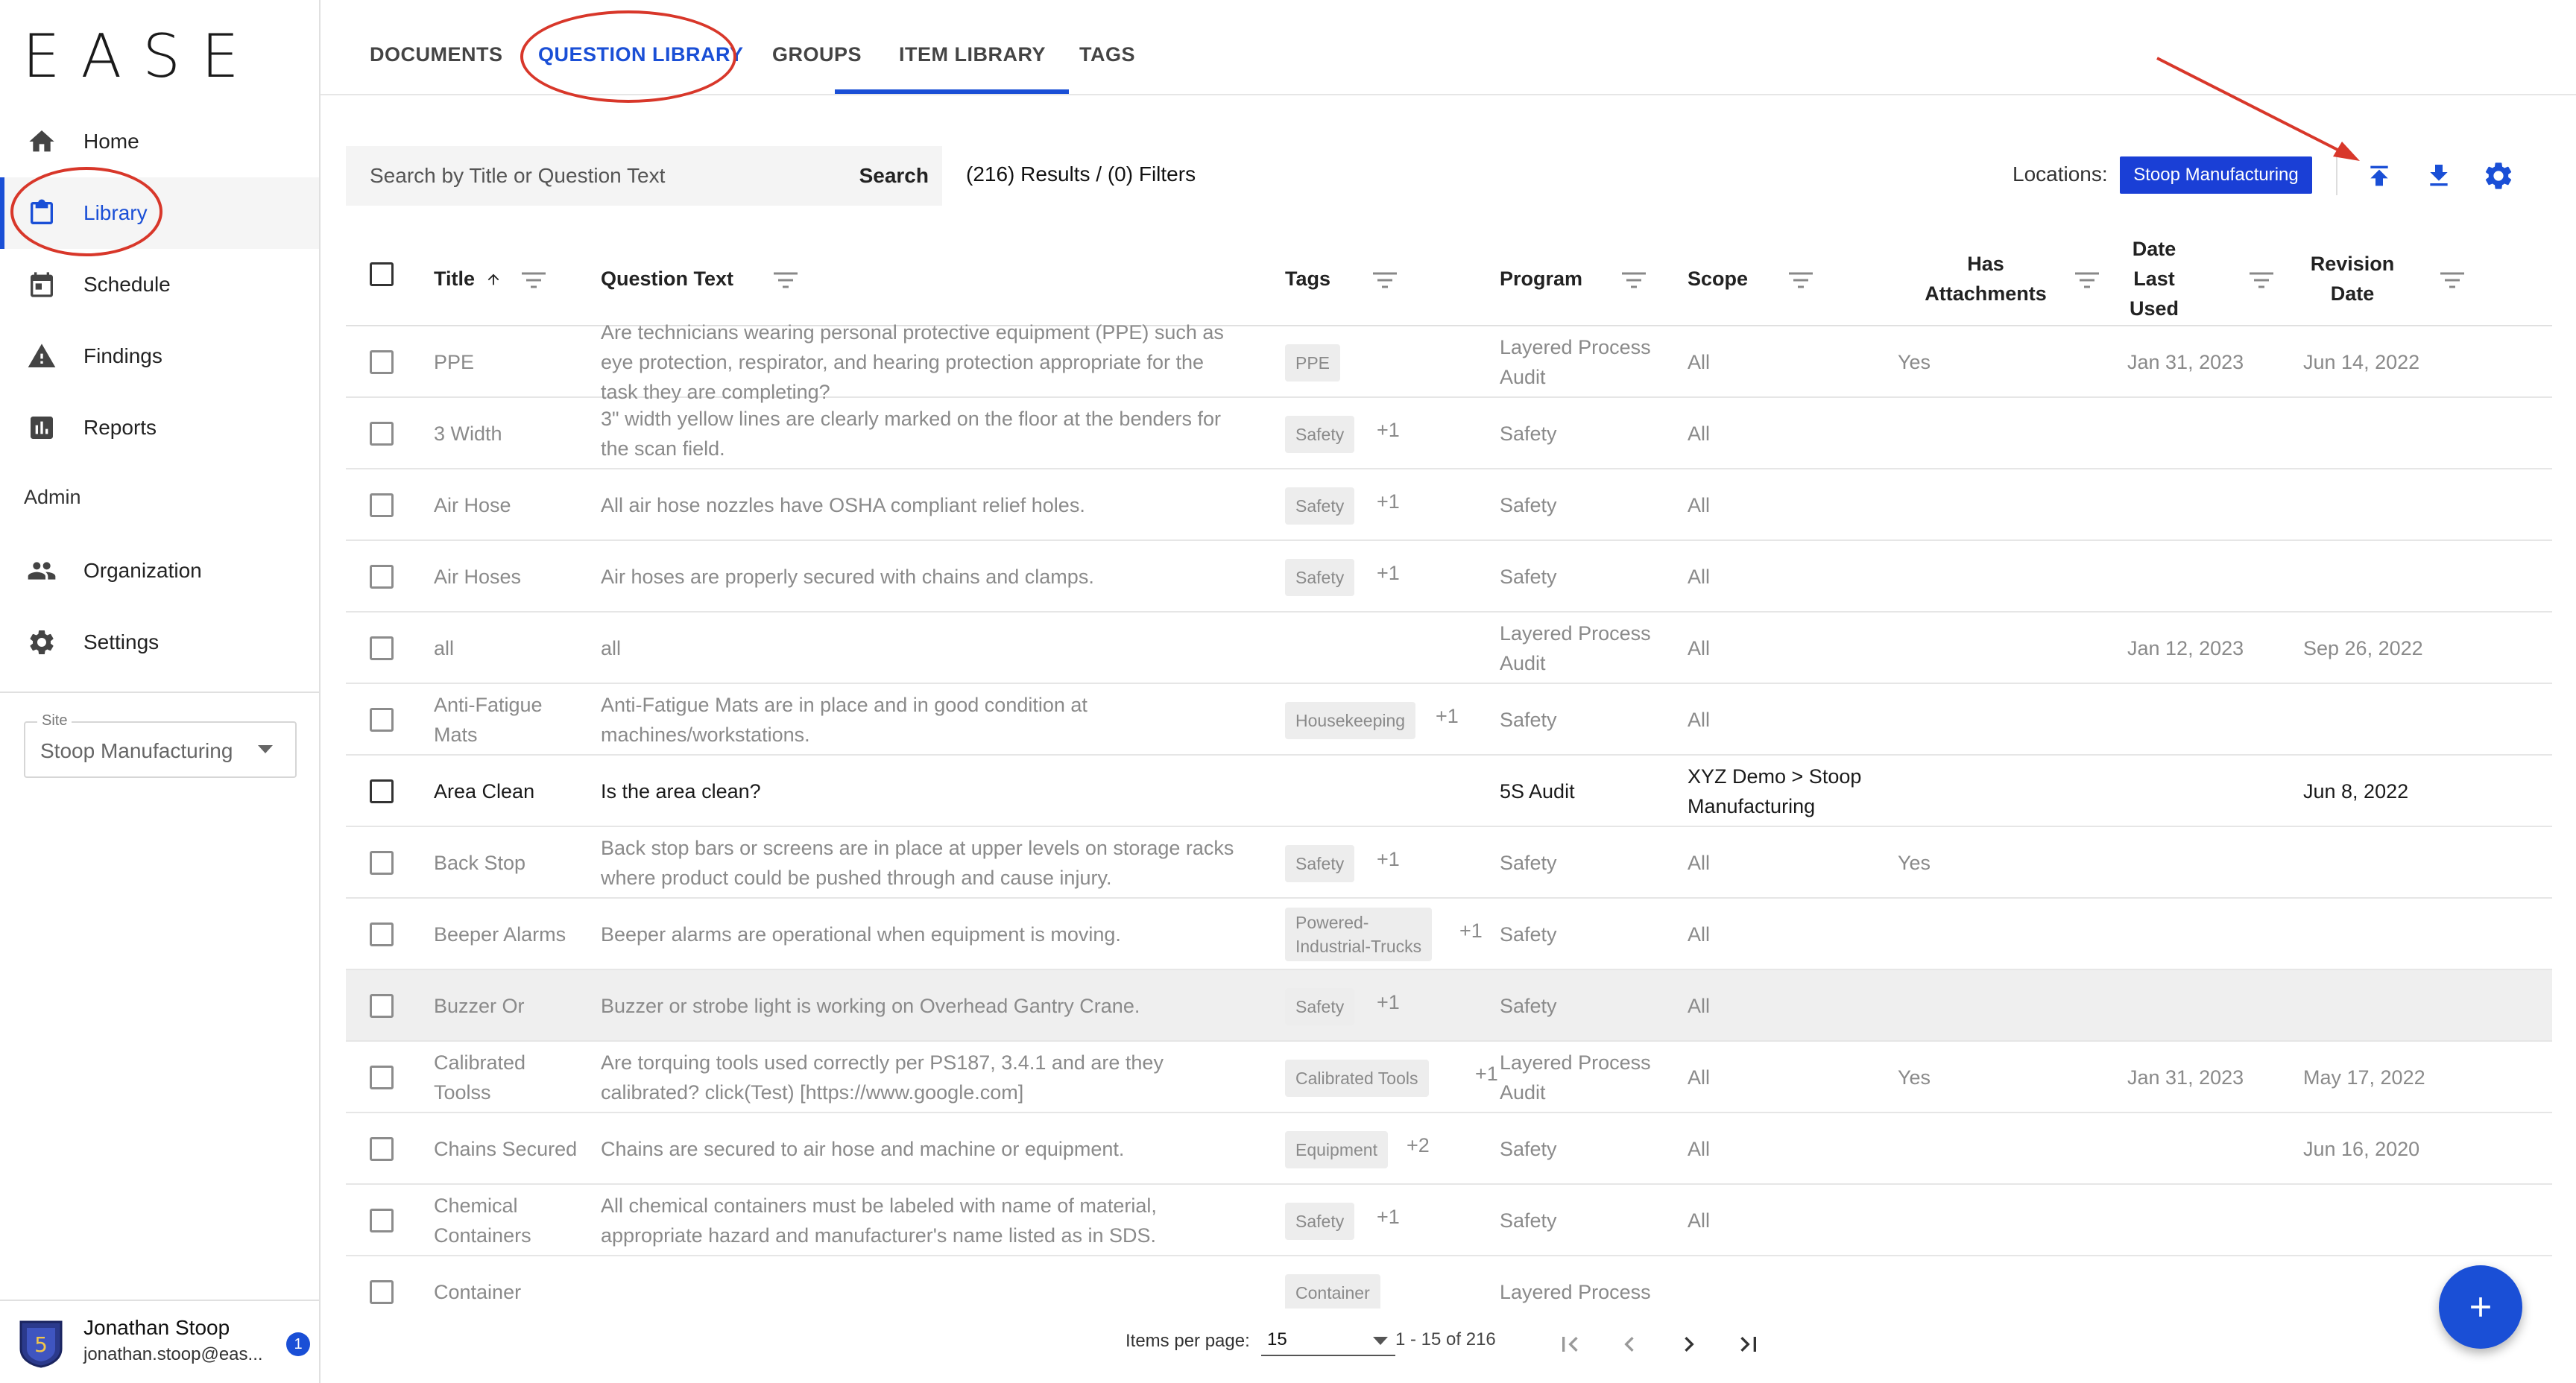 The image size is (2576, 1383). I want to click on tag-chip: Powered- Industrial-Trucks, so click(1359, 934).